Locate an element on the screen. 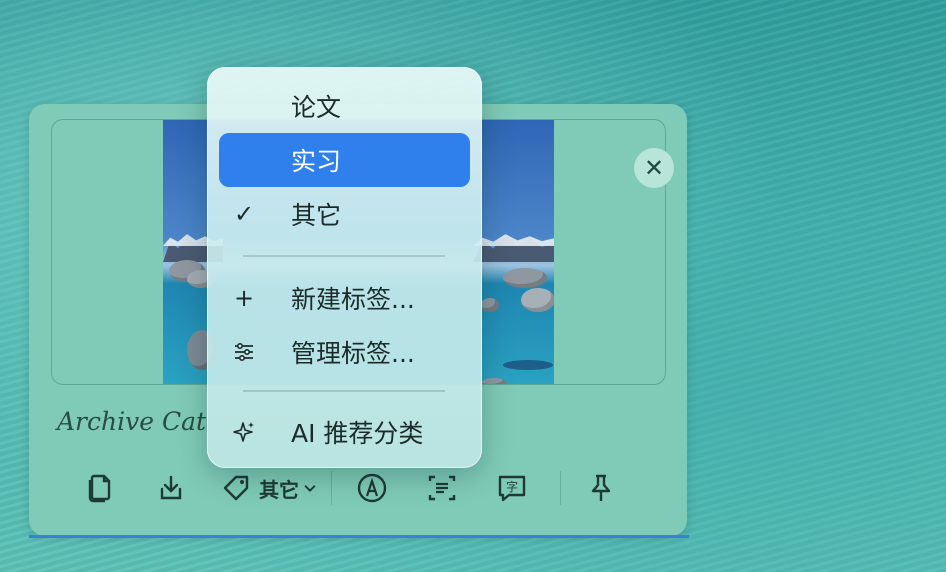 This screenshot has height=572, width=946. sliders-icon is located at coordinates (244, 352).